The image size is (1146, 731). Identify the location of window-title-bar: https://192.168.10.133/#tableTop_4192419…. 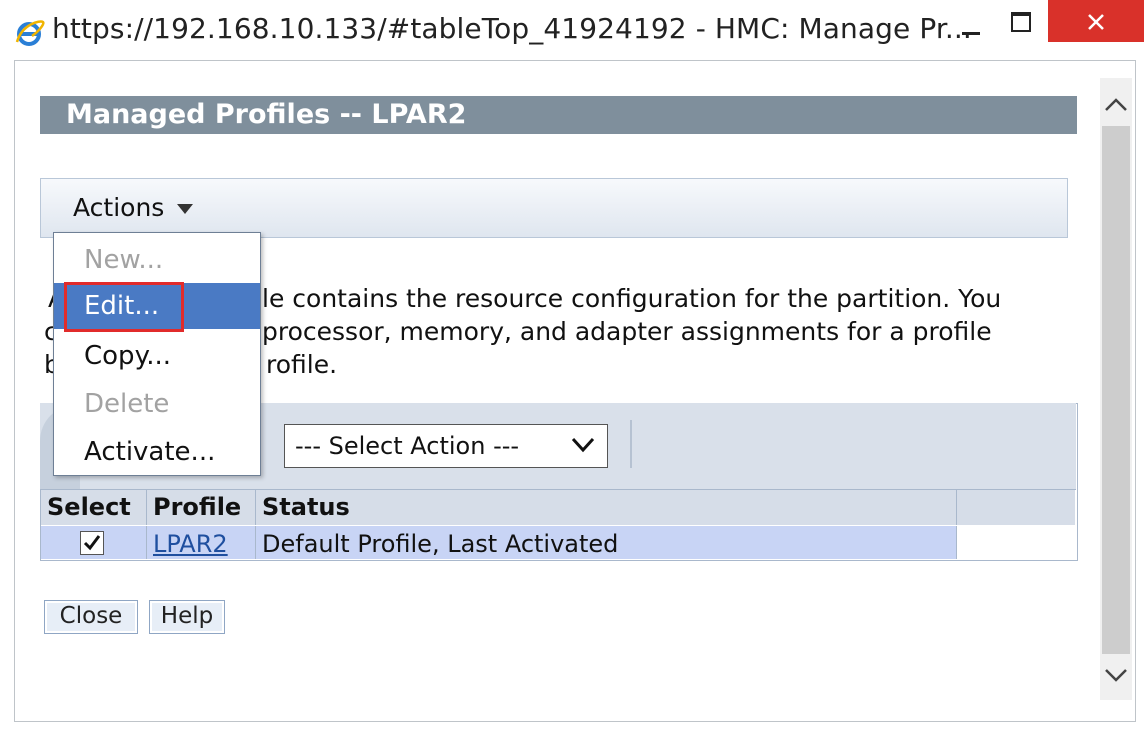
(573, 30).